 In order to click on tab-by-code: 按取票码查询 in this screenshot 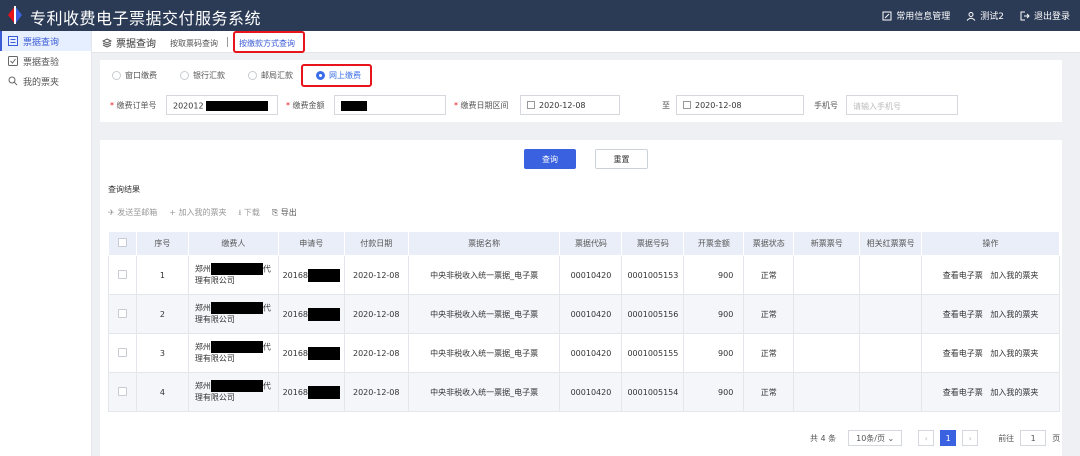, I will do `click(194, 43)`.